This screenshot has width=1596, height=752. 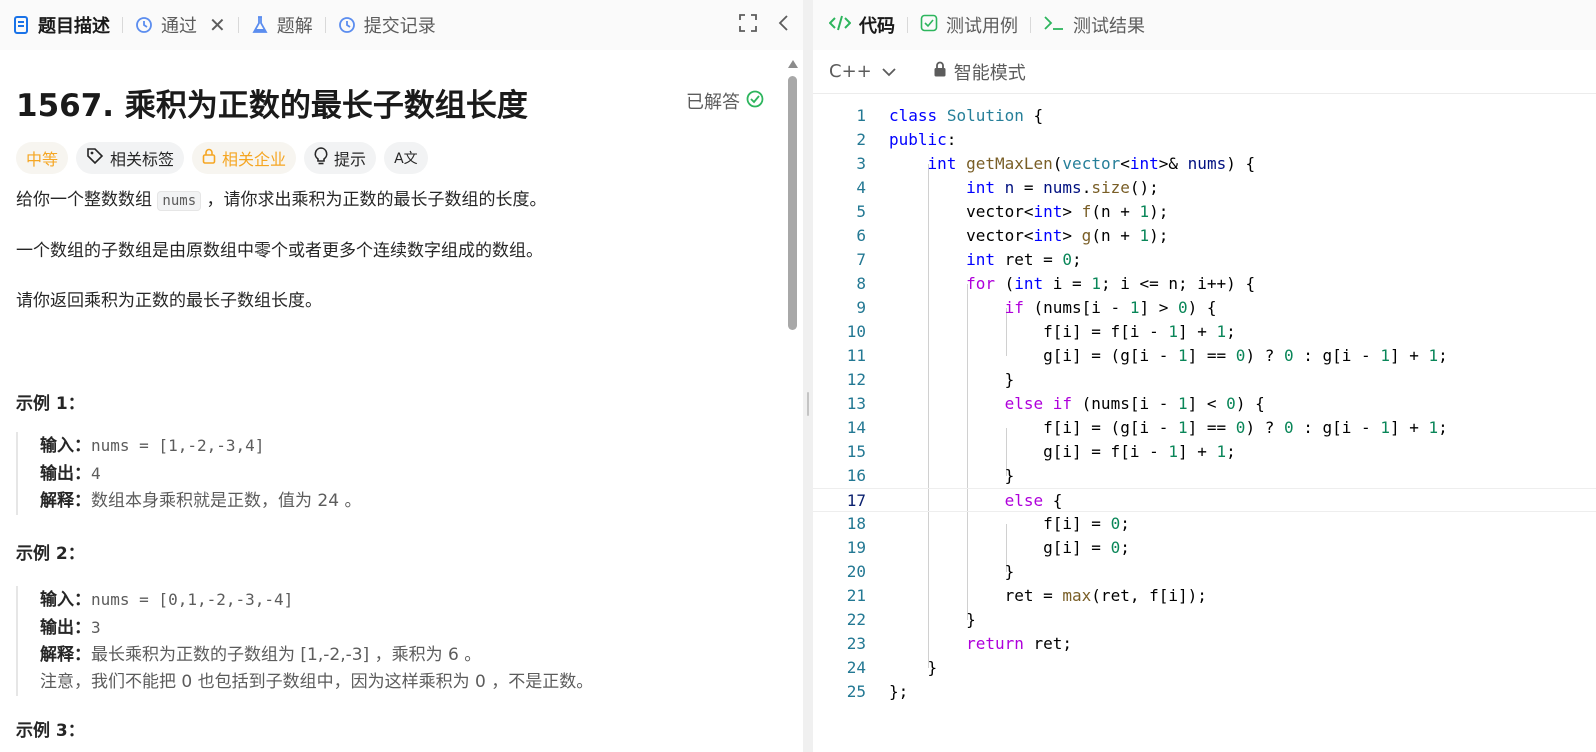 I want to click on line-number: 13, so click(x=856, y=403).